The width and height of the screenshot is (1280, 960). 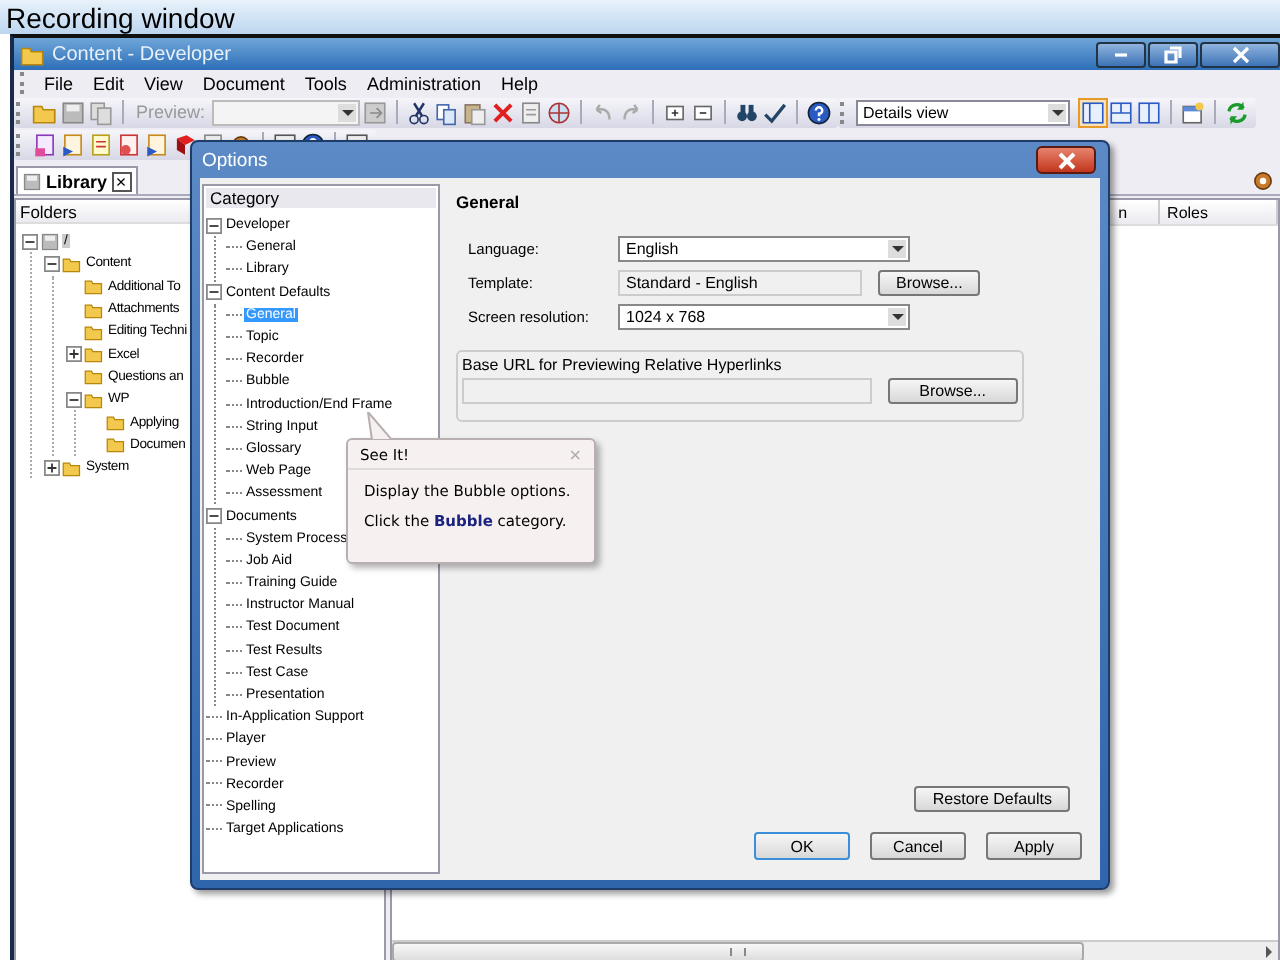 What do you see at coordinates (764, 317) in the screenshot?
I see `dropdown: 1024 x 768` at bounding box center [764, 317].